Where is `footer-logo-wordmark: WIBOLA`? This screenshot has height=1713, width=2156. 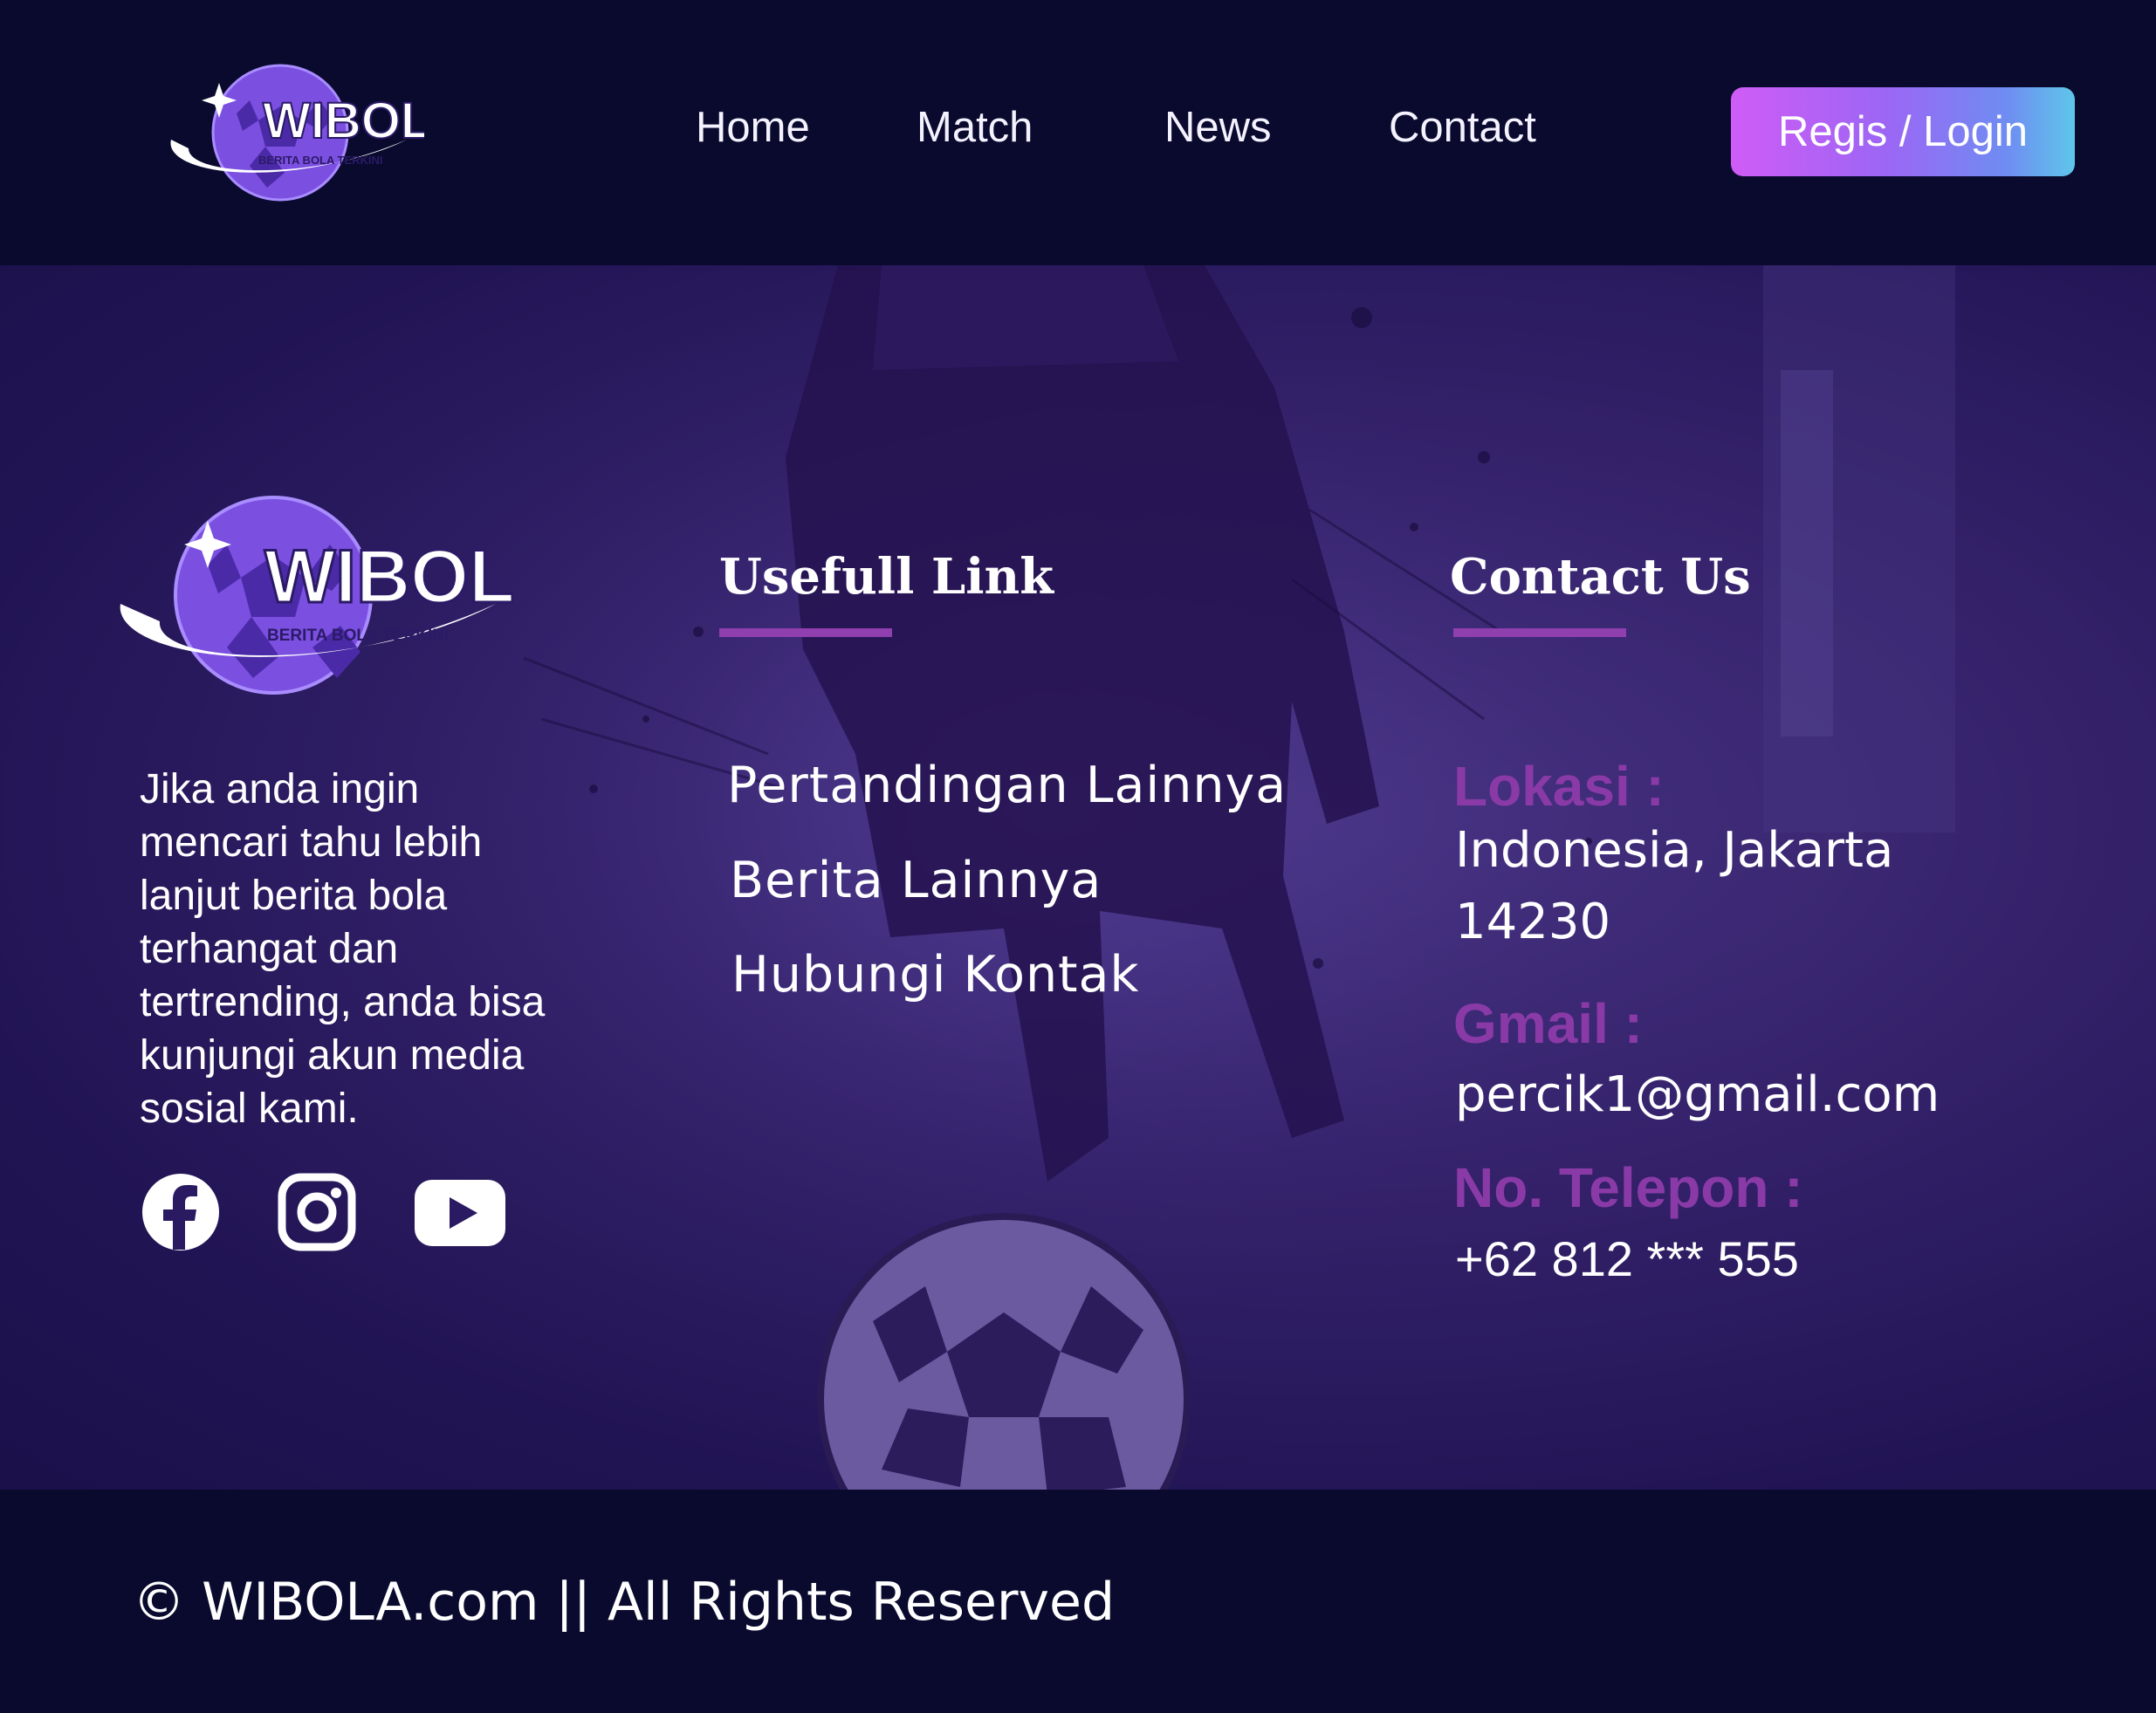 footer-logo-wordmark: WIBOLA is located at coordinates (388, 577).